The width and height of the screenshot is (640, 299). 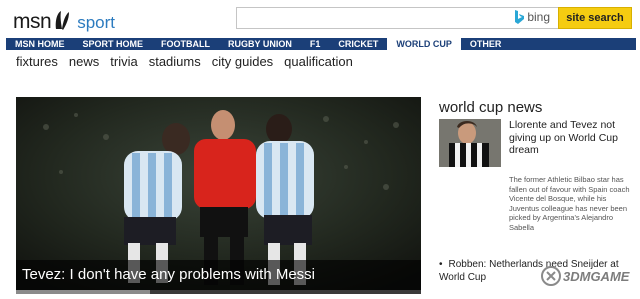 I want to click on logo-sport-text: sport, so click(x=96, y=22).